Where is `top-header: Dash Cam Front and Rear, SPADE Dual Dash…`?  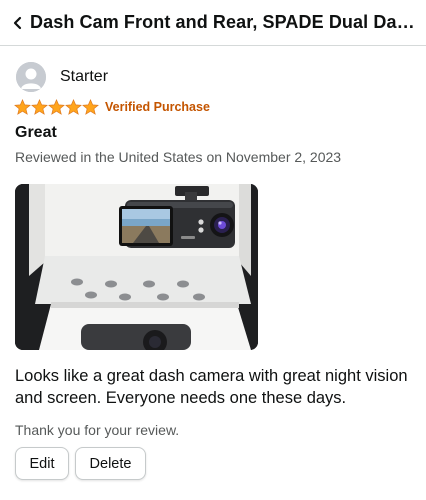
top-header: Dash Cam Front and Rear, SPADE Dual Dash… is located at coordinates (213, 23).